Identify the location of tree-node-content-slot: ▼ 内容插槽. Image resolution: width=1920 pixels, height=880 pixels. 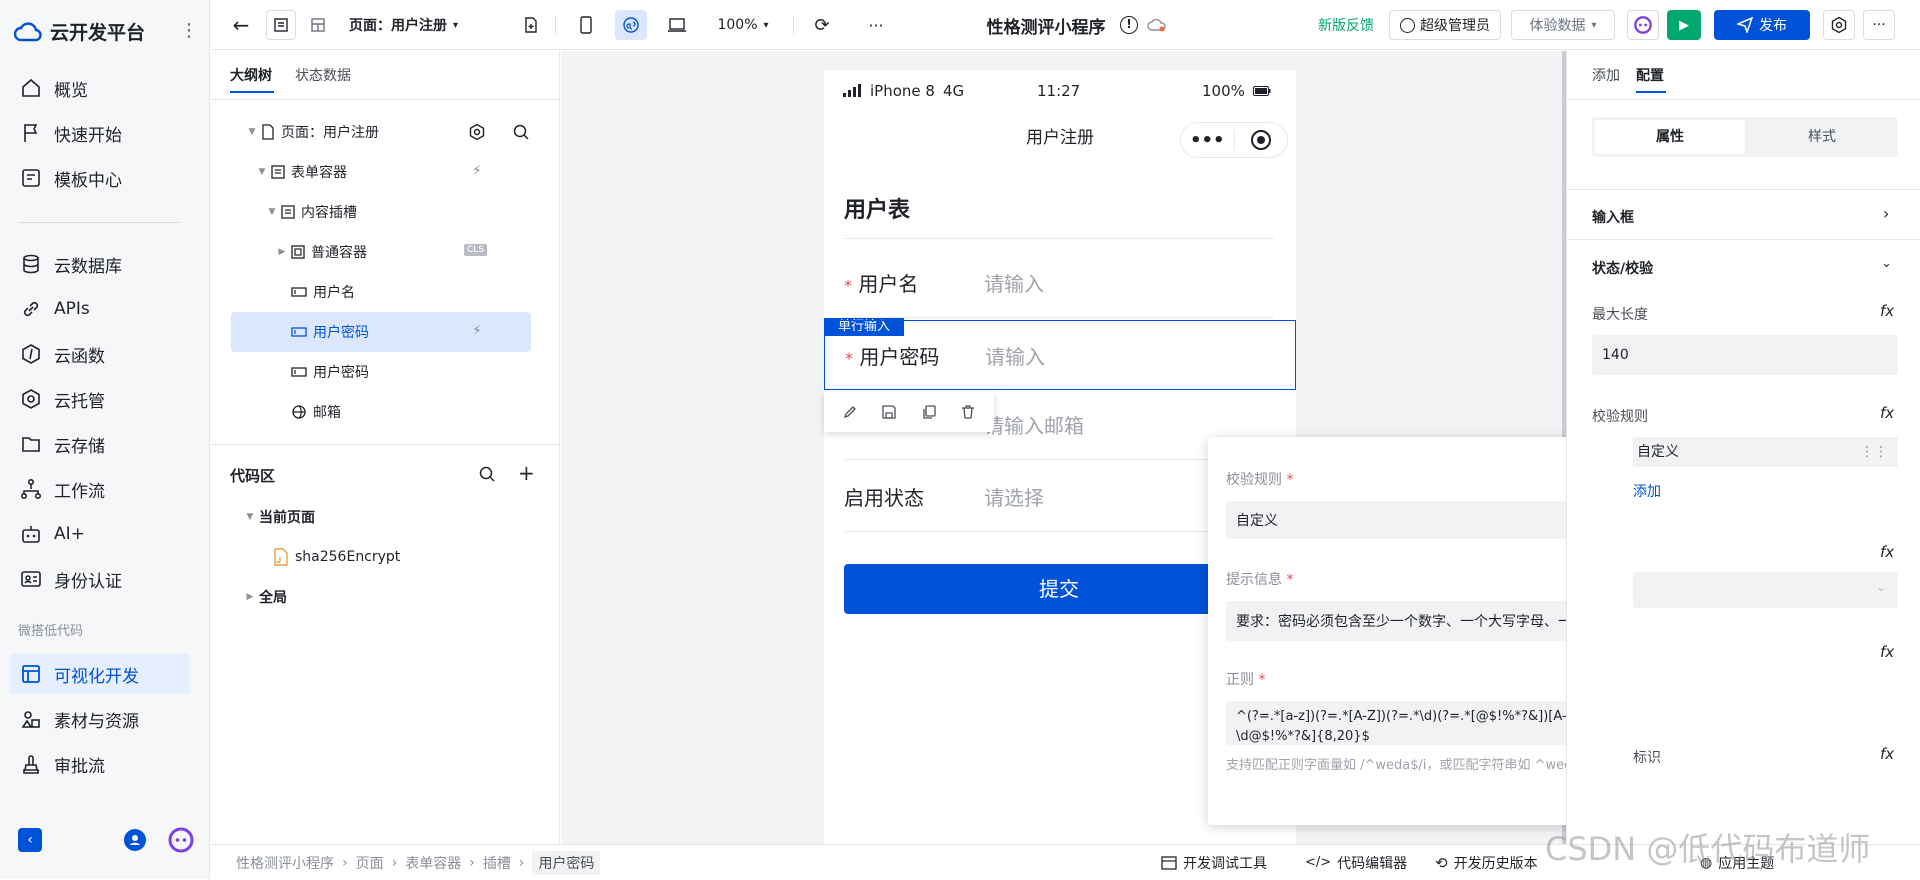
(386, 212).